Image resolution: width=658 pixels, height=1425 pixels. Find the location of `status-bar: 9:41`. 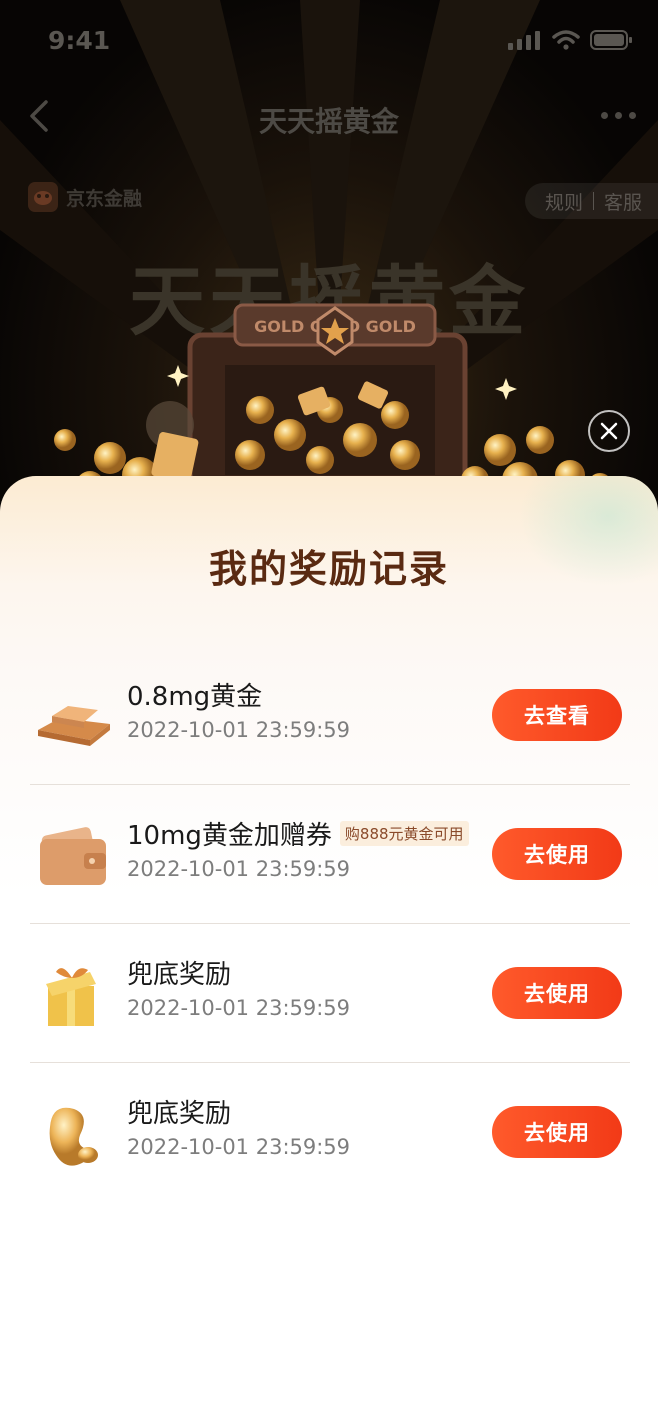

status-bar: 9:41 is located at coordinates (329, 42).